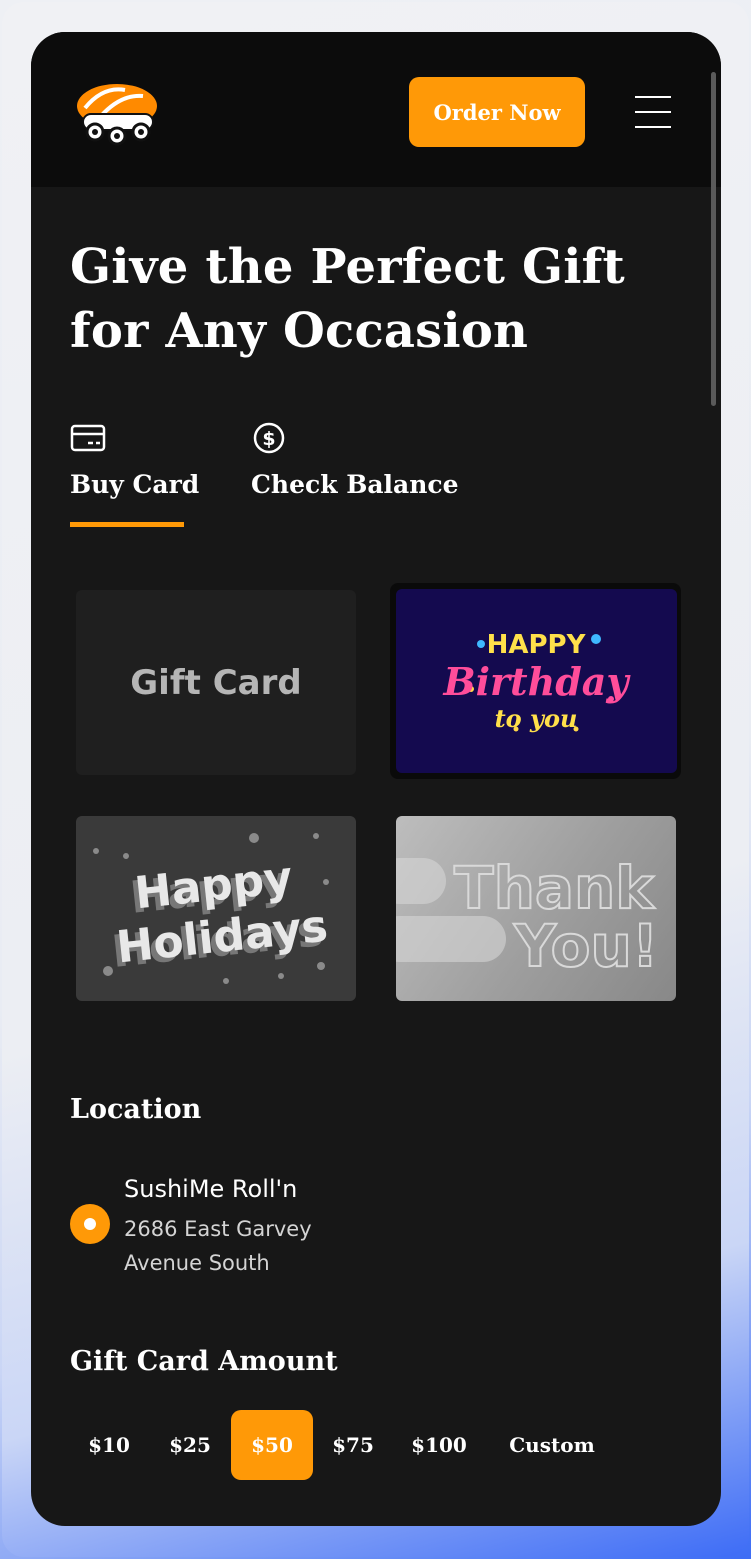 The width and height of the screenshot is (751, 1559). I want to click on card-design-happy-holidays: Happy Happy Holidays Holidays, so click(216, 908).